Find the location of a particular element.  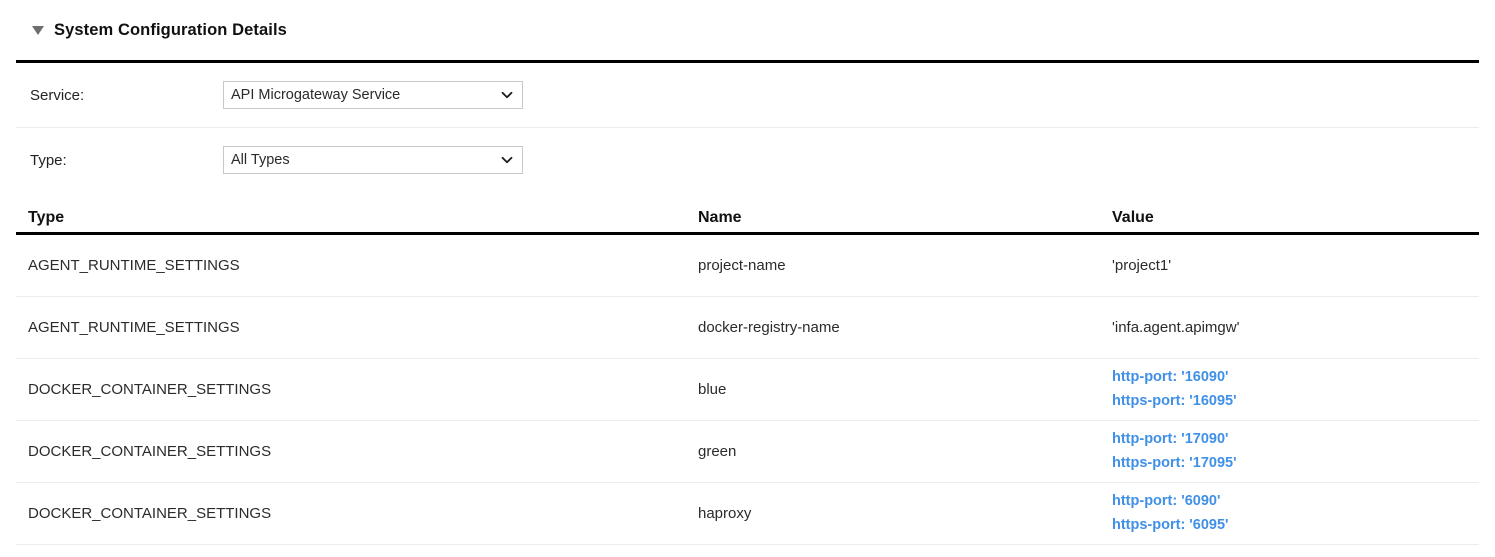

cell-value: 'infa.agent.apimgw' is located at coordinates (1176, 327).